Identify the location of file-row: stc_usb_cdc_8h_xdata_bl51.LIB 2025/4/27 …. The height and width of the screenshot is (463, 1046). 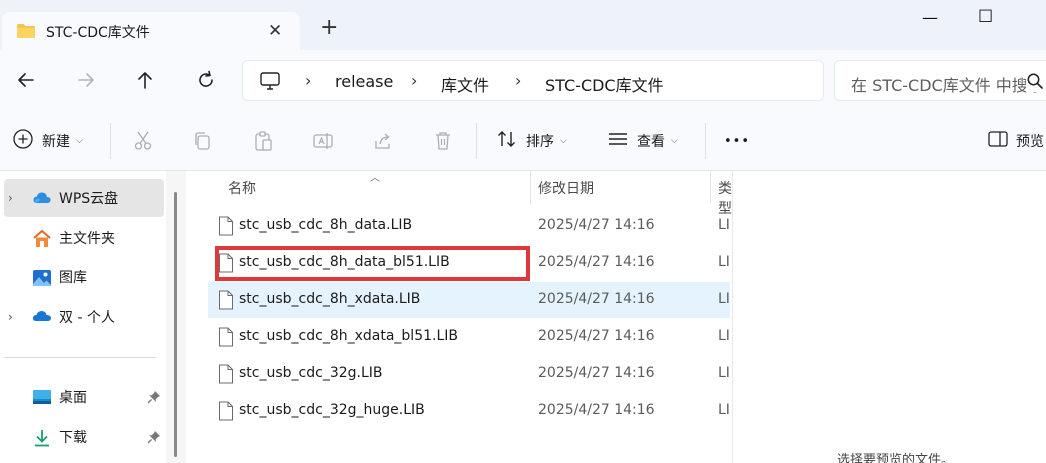
(469, 337).